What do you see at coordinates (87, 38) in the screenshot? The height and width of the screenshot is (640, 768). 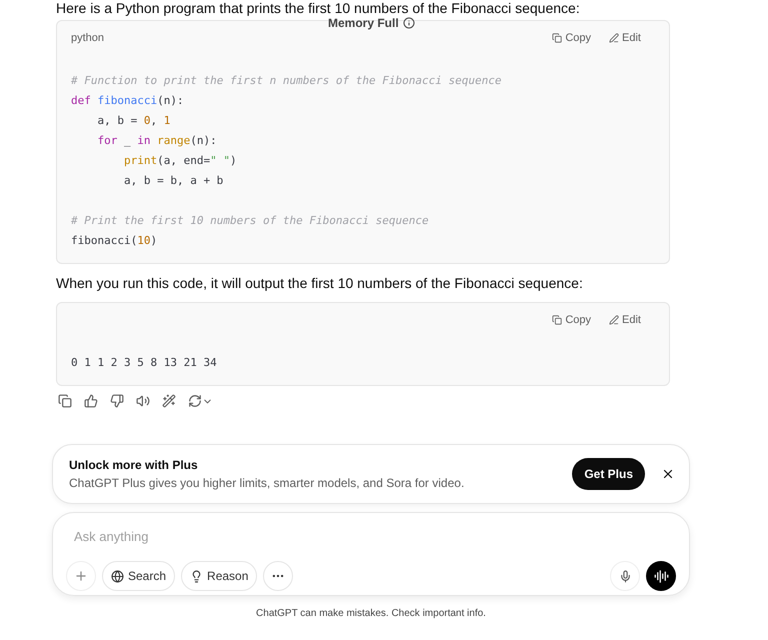 I see `code-language: python` at bounding box center [87, 38].